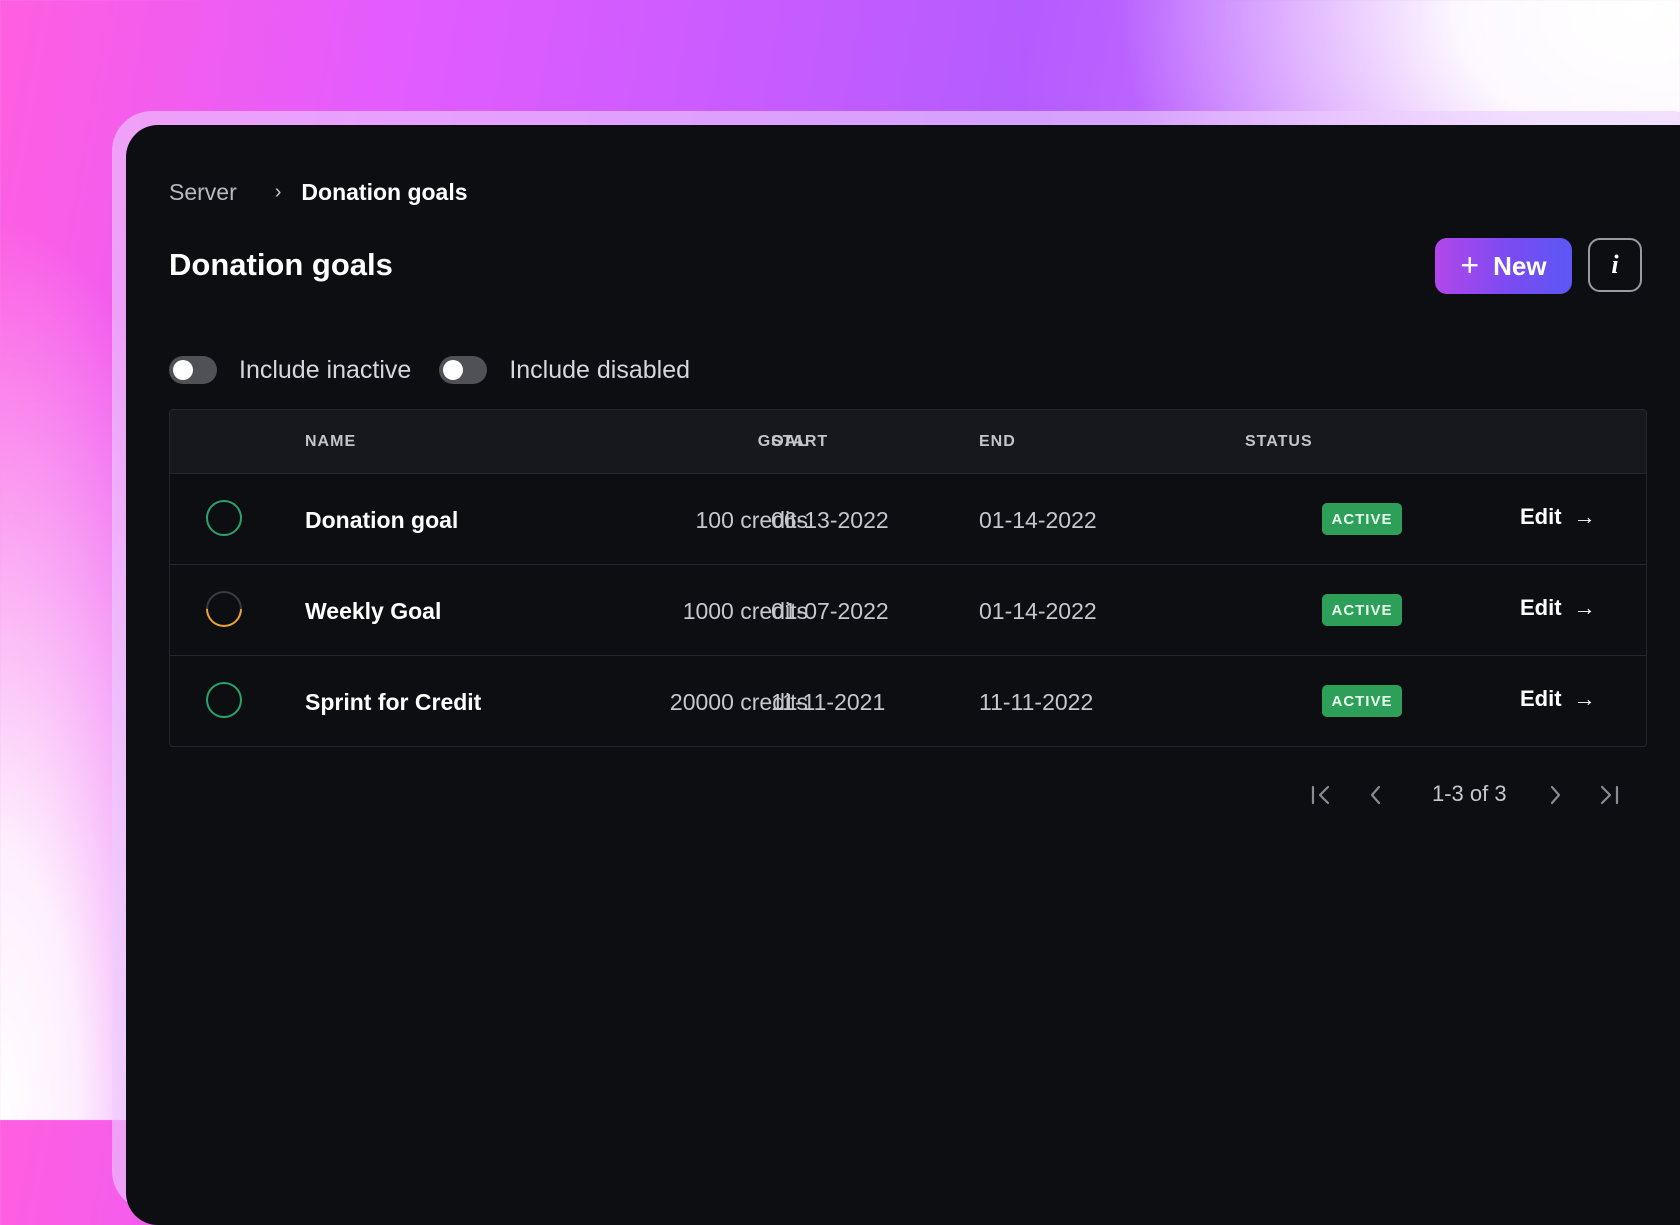 Image resolution: width=1680 pixels, height=1225 pixels. Describe the element at coordinates (429, 370) in the screenshot. I see `filters-bar: Include inactive Include disabled` at that location.